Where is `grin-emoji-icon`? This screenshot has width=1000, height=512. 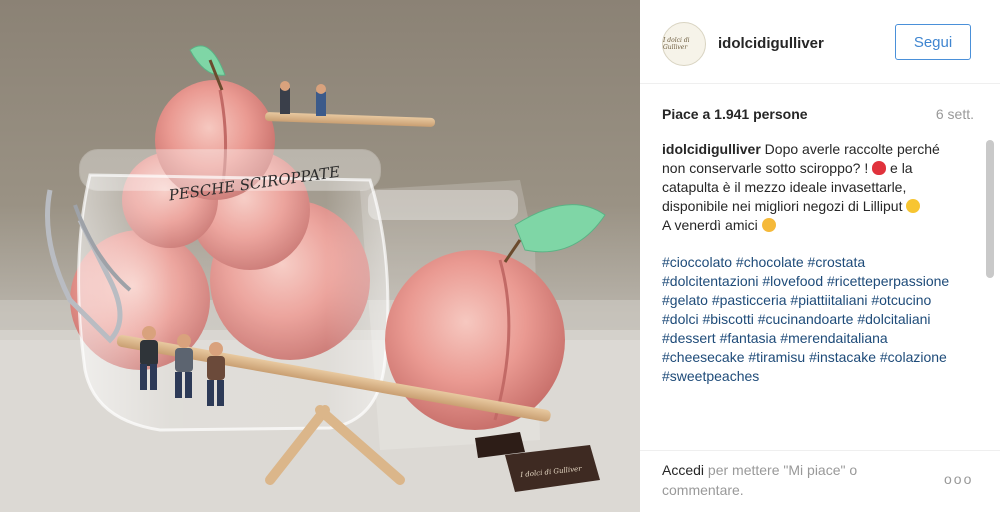
grin-emoji-icon is located at coordinates (913, 206).